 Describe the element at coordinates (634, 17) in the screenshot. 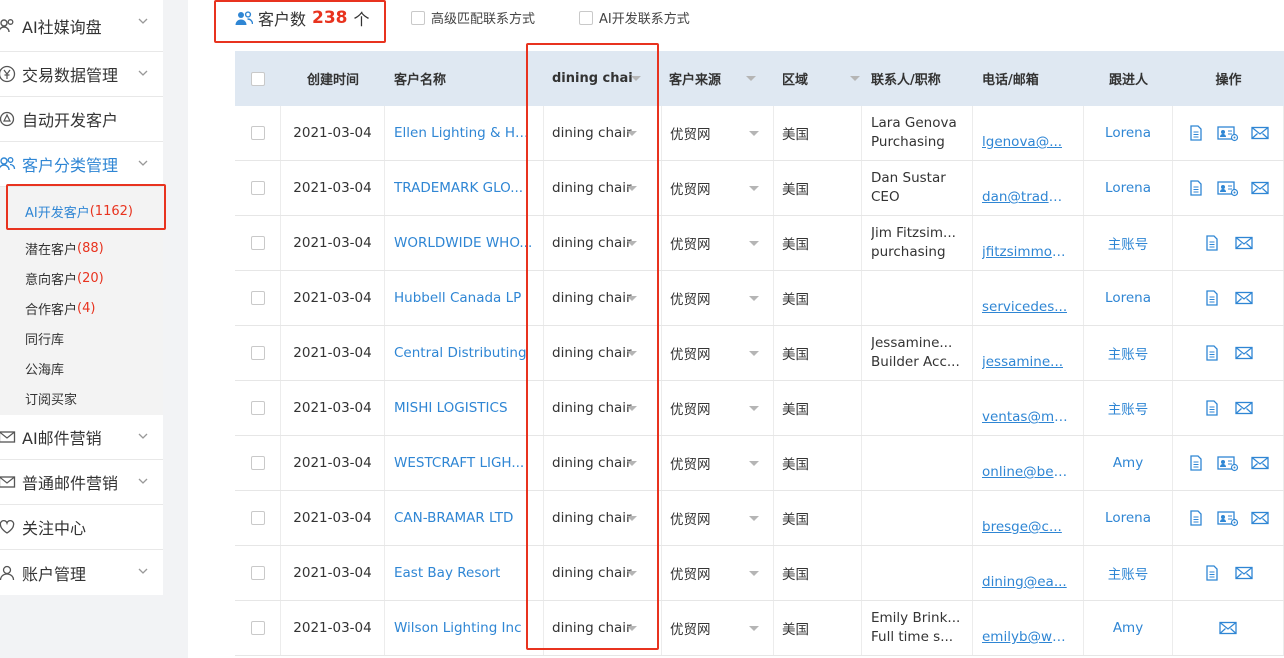

I see `ai-contact-option: AI开发联系方式` at that location.